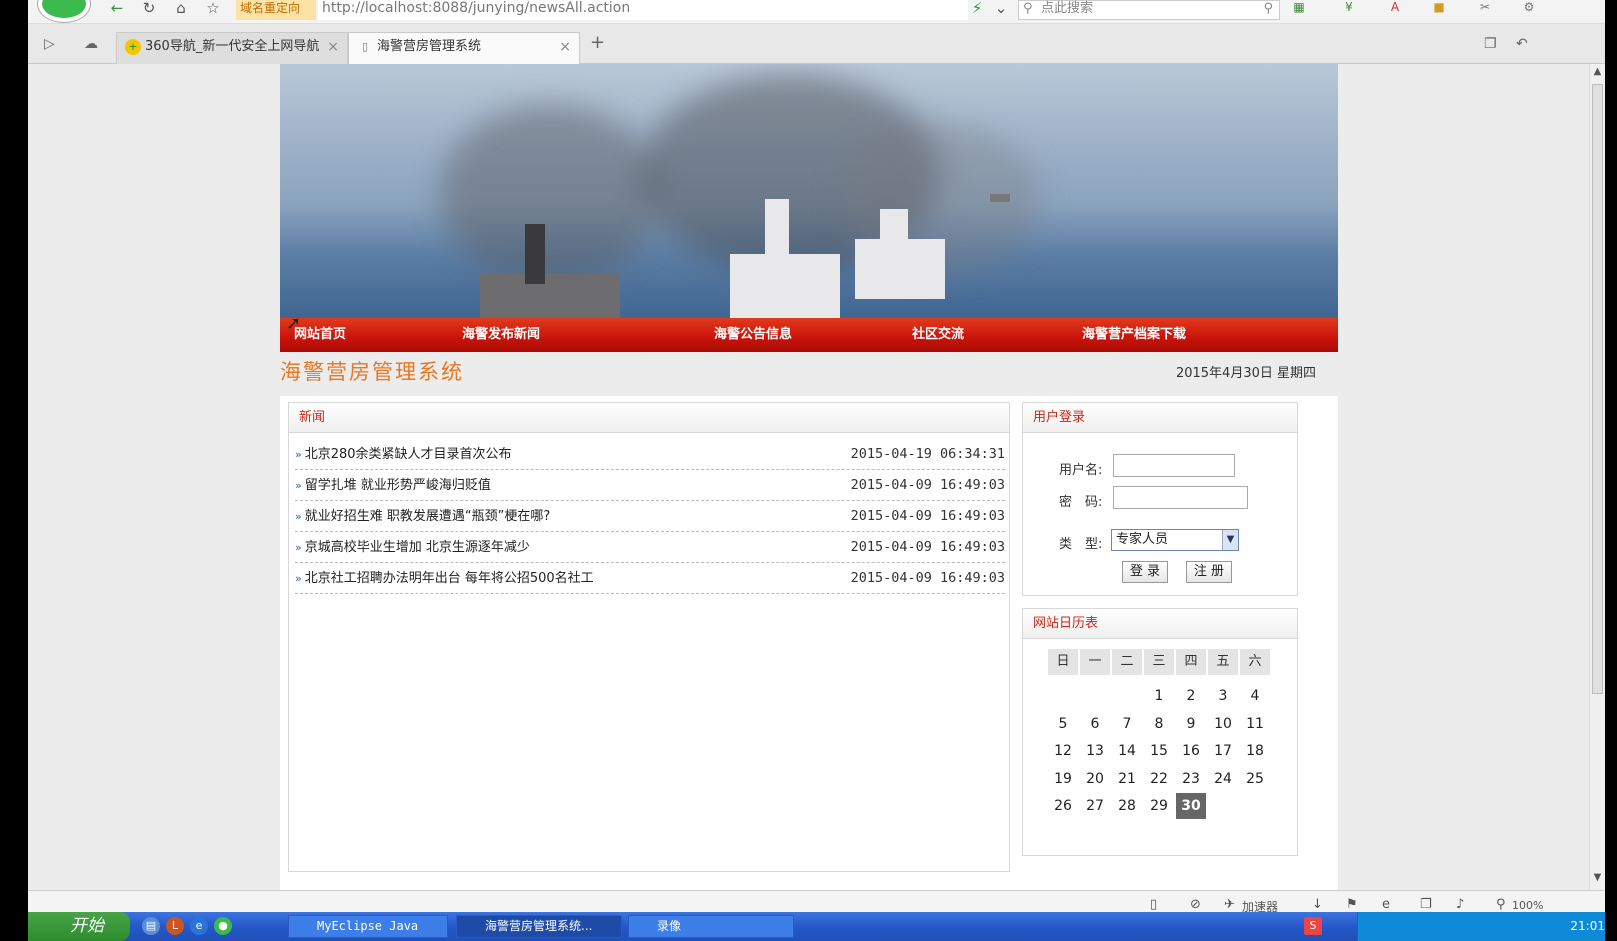  I want to click on scroll-thumb, so click(1597, 389).